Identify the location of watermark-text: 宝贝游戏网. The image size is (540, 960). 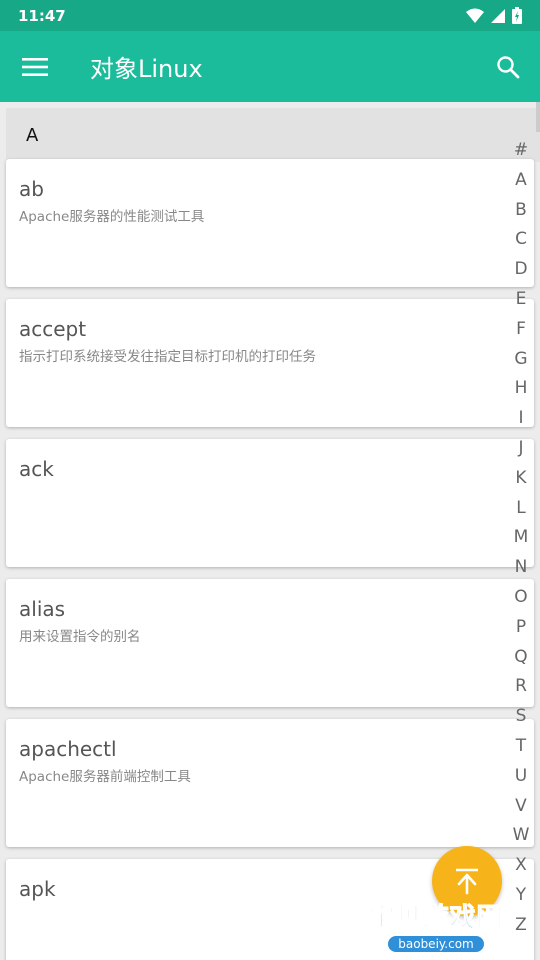
(436, 918).